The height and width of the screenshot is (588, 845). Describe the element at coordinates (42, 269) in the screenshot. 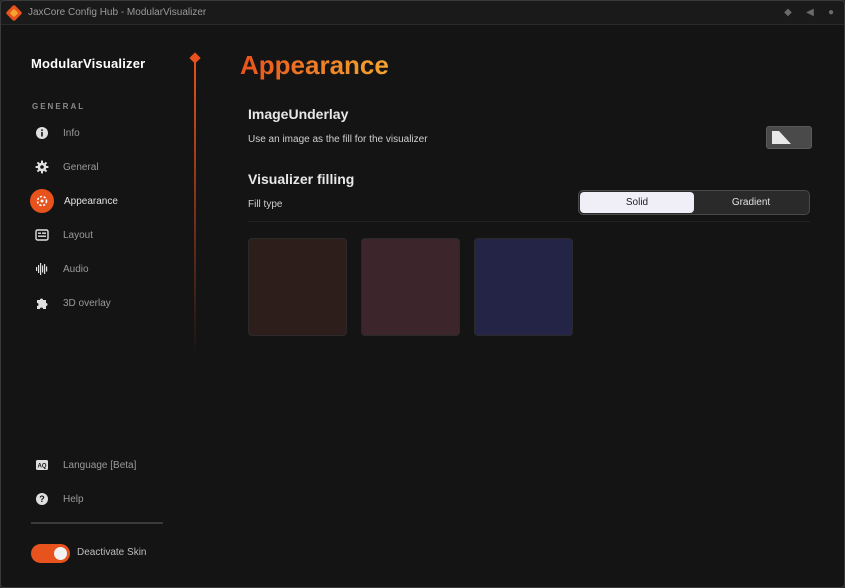

I see `audio-wave-icon` at that location.